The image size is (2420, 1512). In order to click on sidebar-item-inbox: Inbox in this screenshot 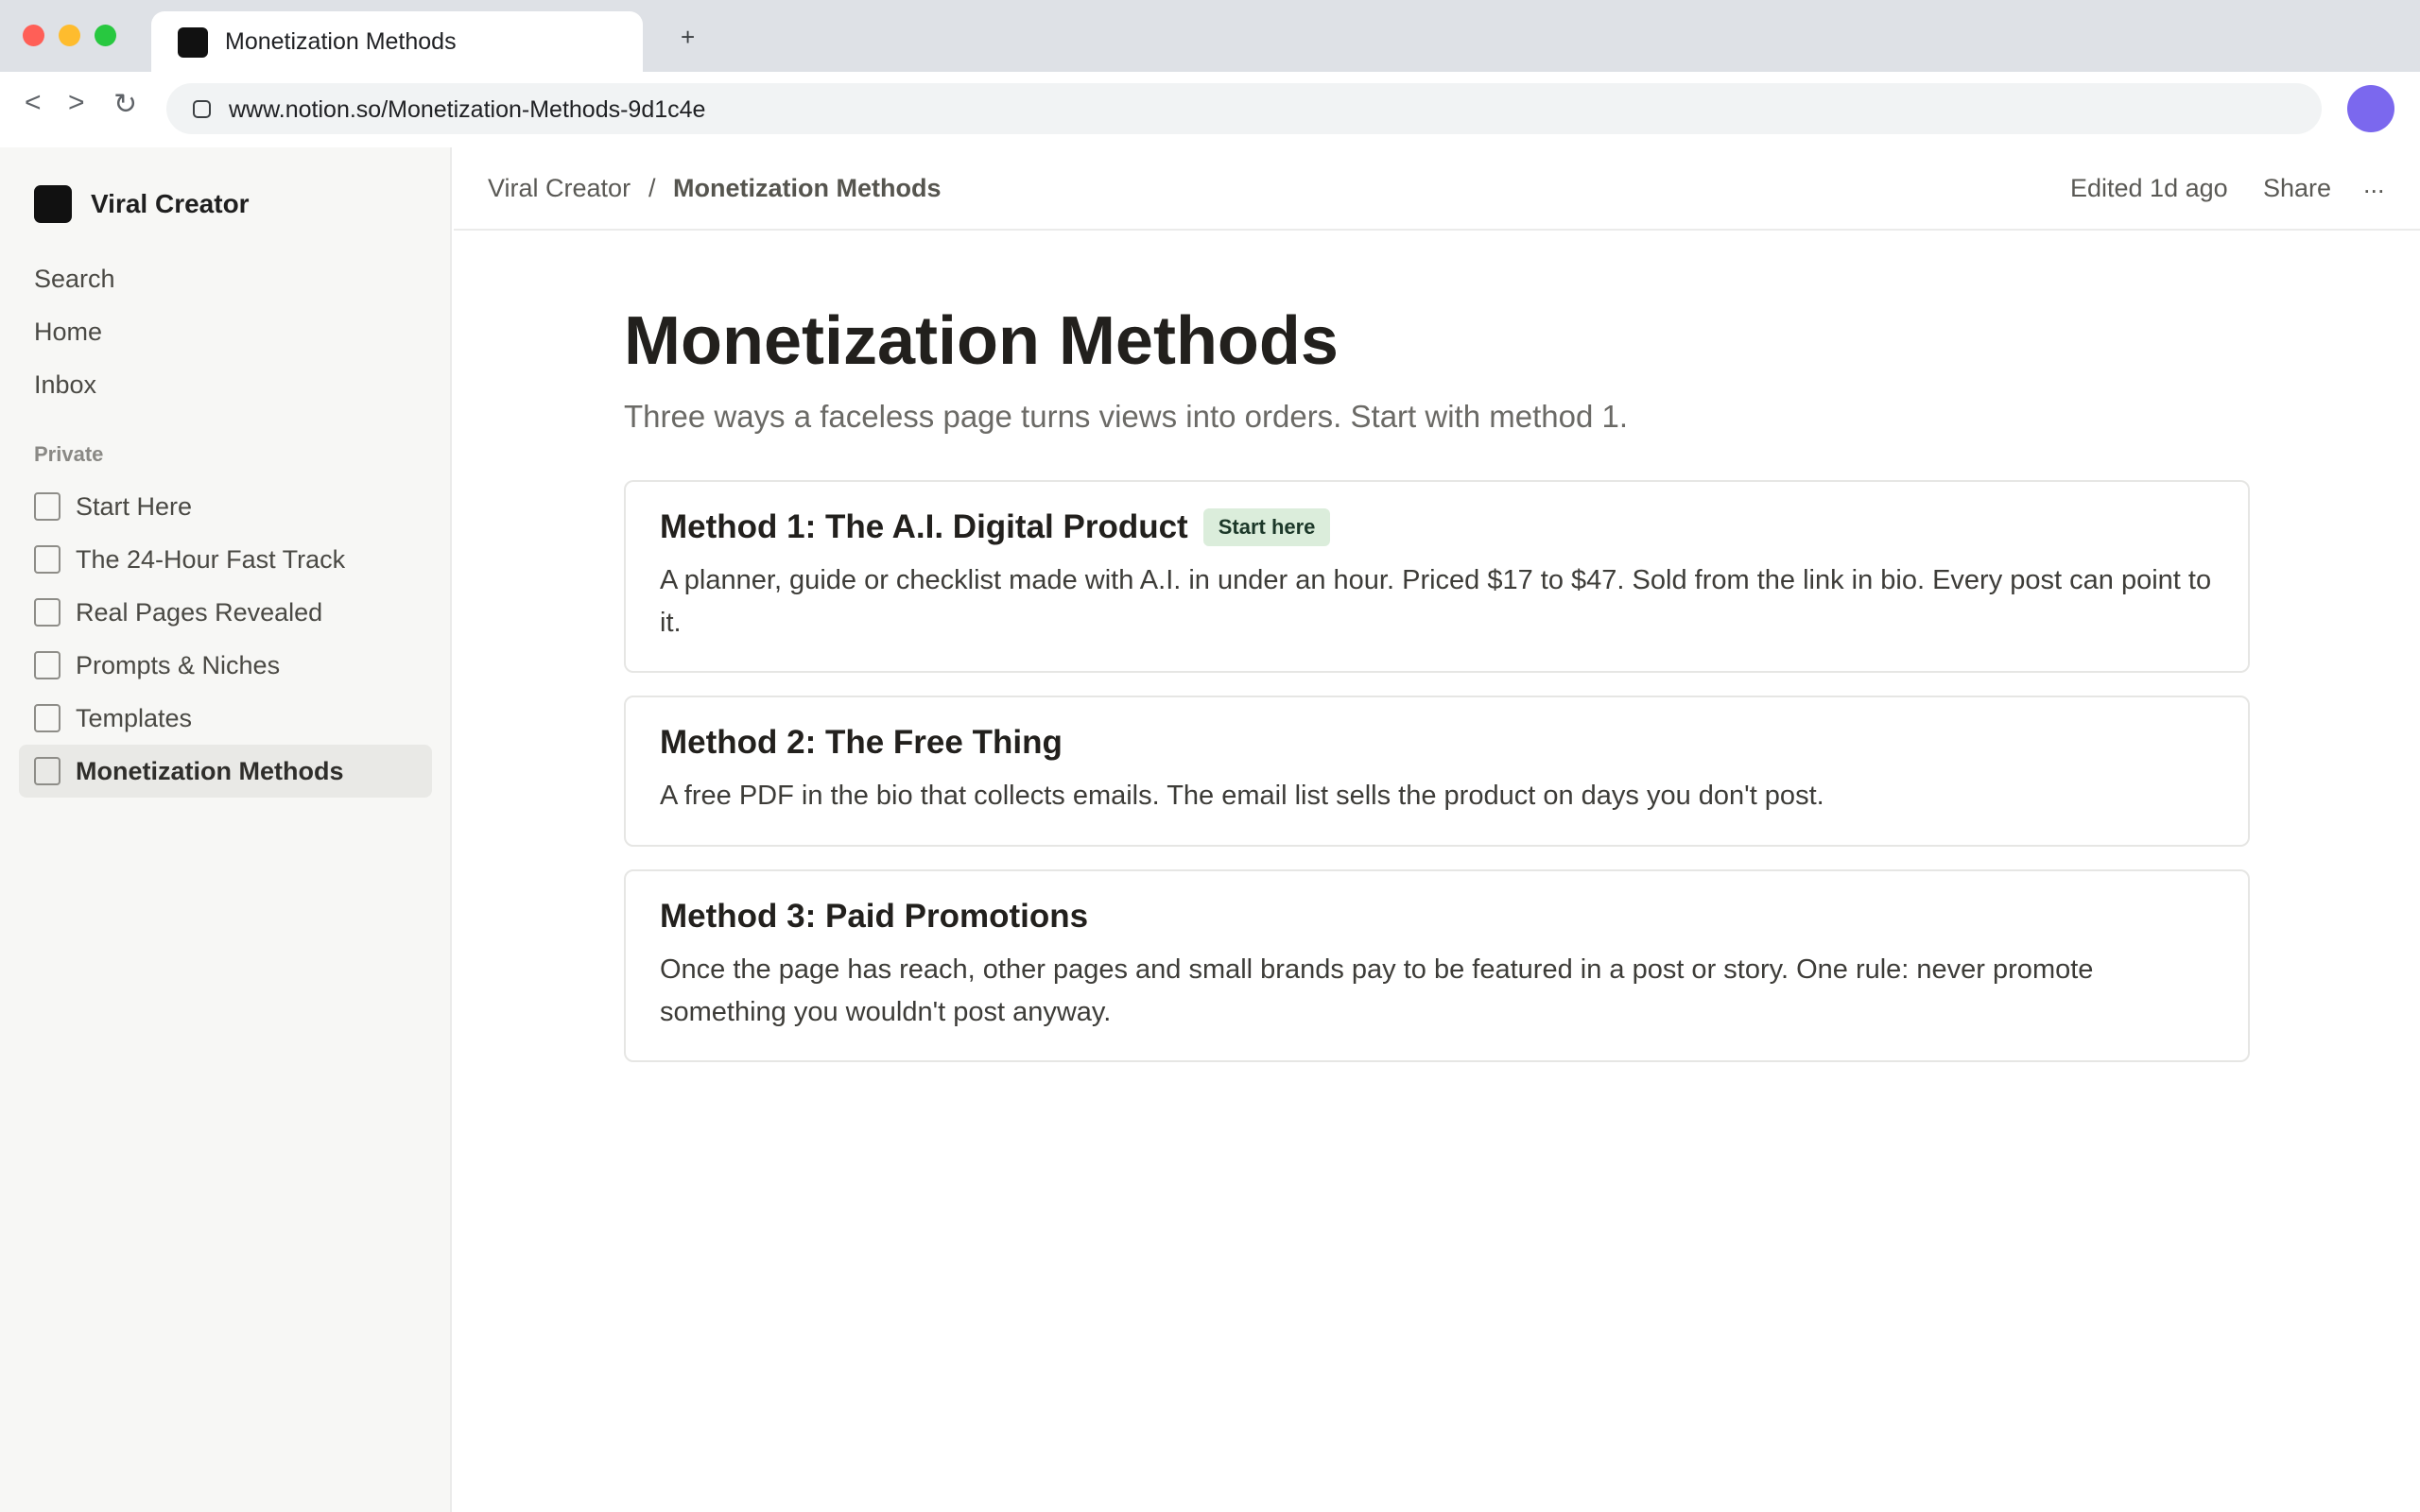, I will do `click(65, 385)`.